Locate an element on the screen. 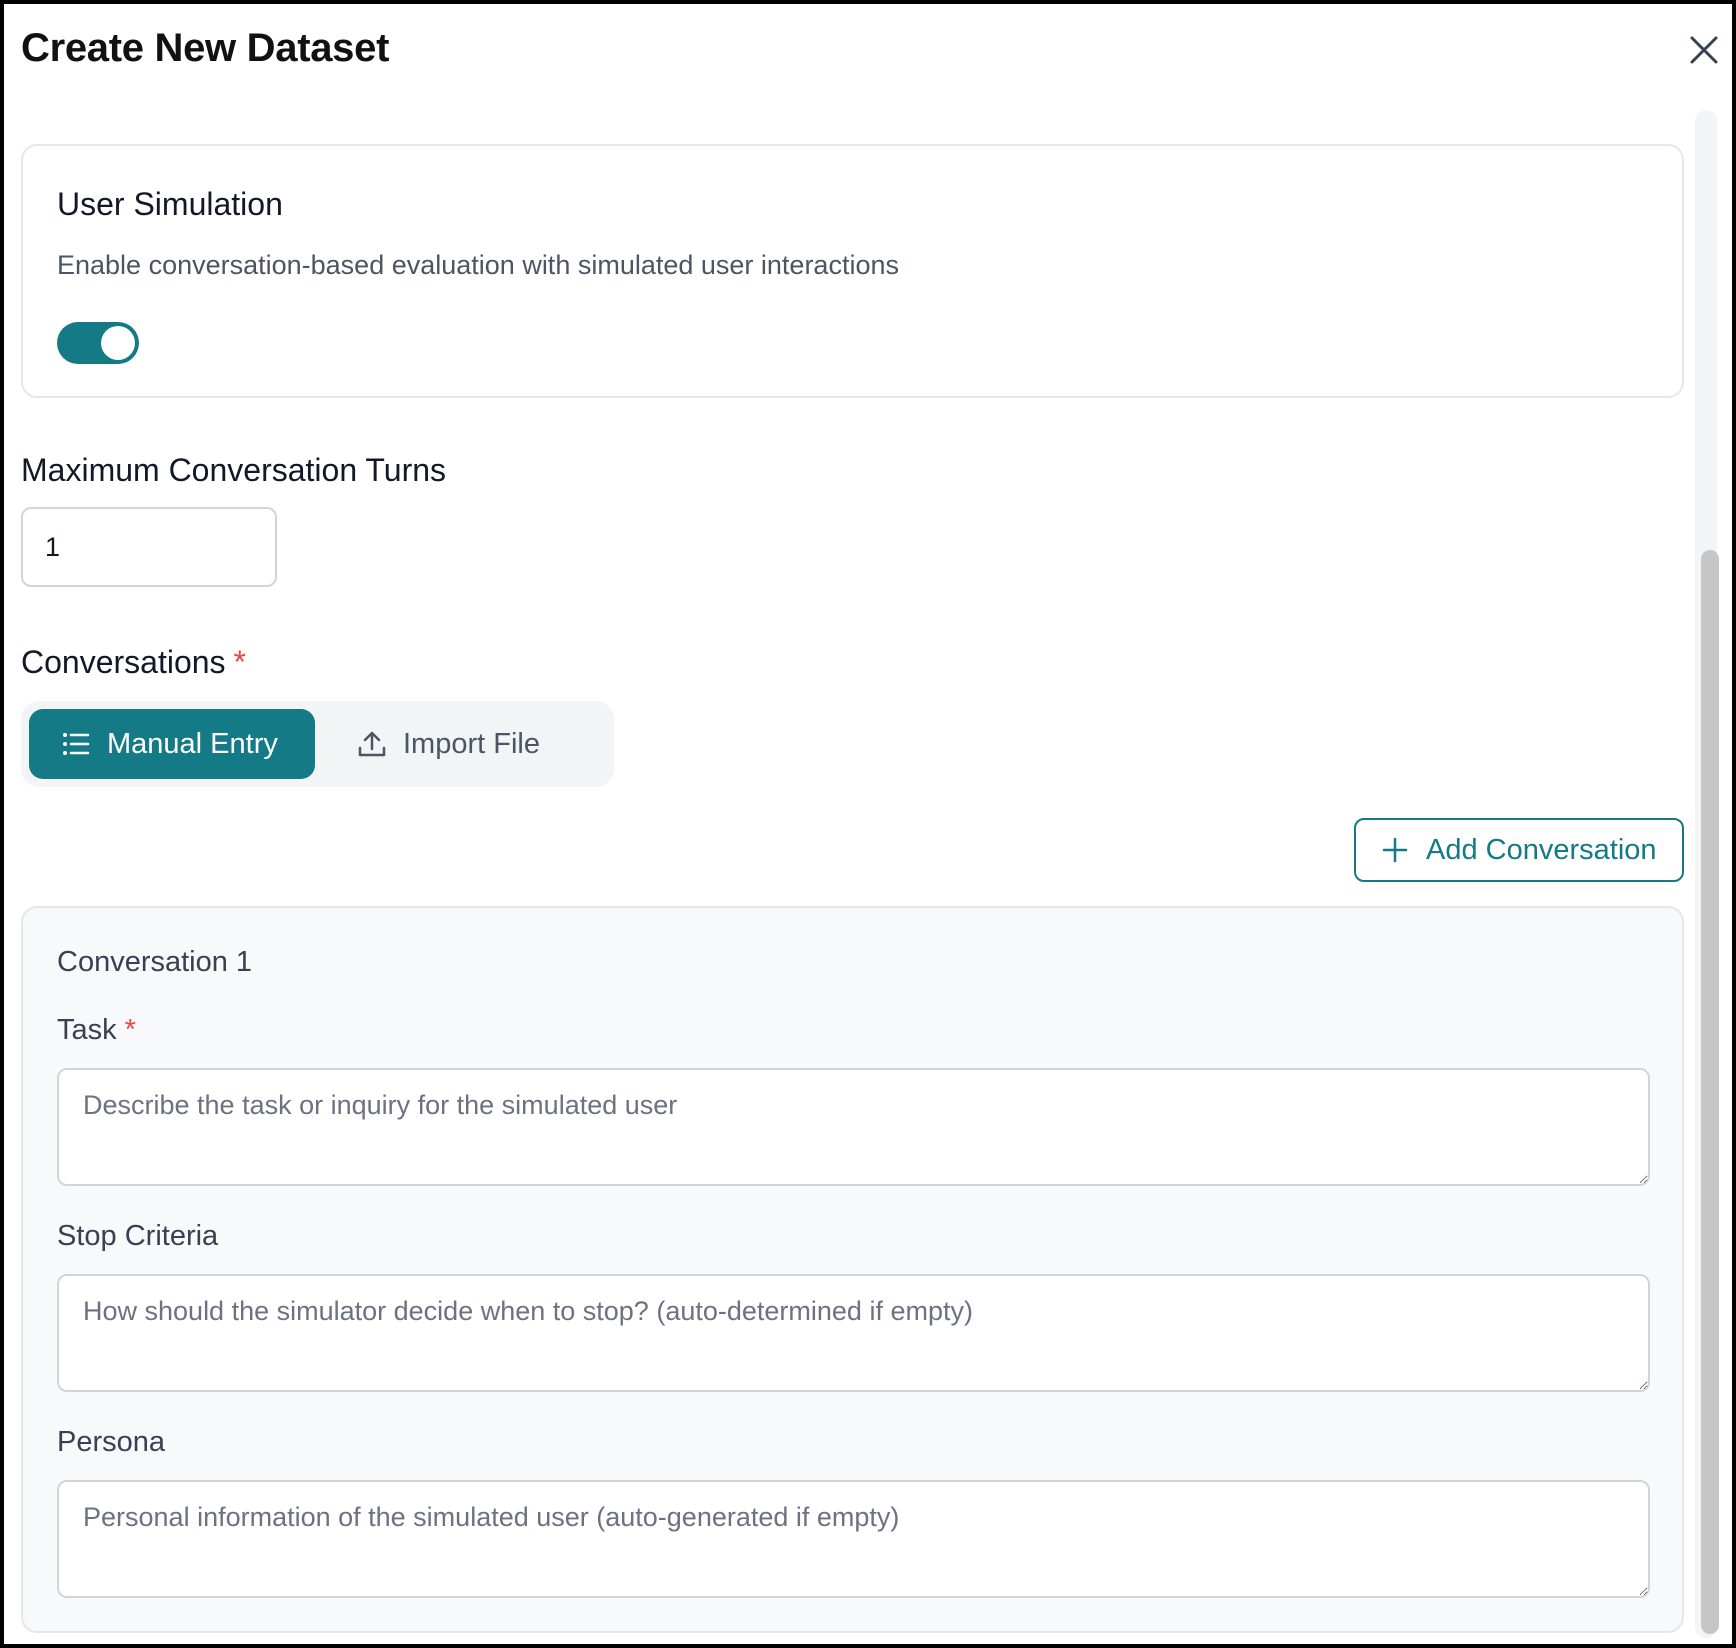 This screenshot has width=1736, height=1648. stop-criteria-textarea is located at coordinates (853, 1333).